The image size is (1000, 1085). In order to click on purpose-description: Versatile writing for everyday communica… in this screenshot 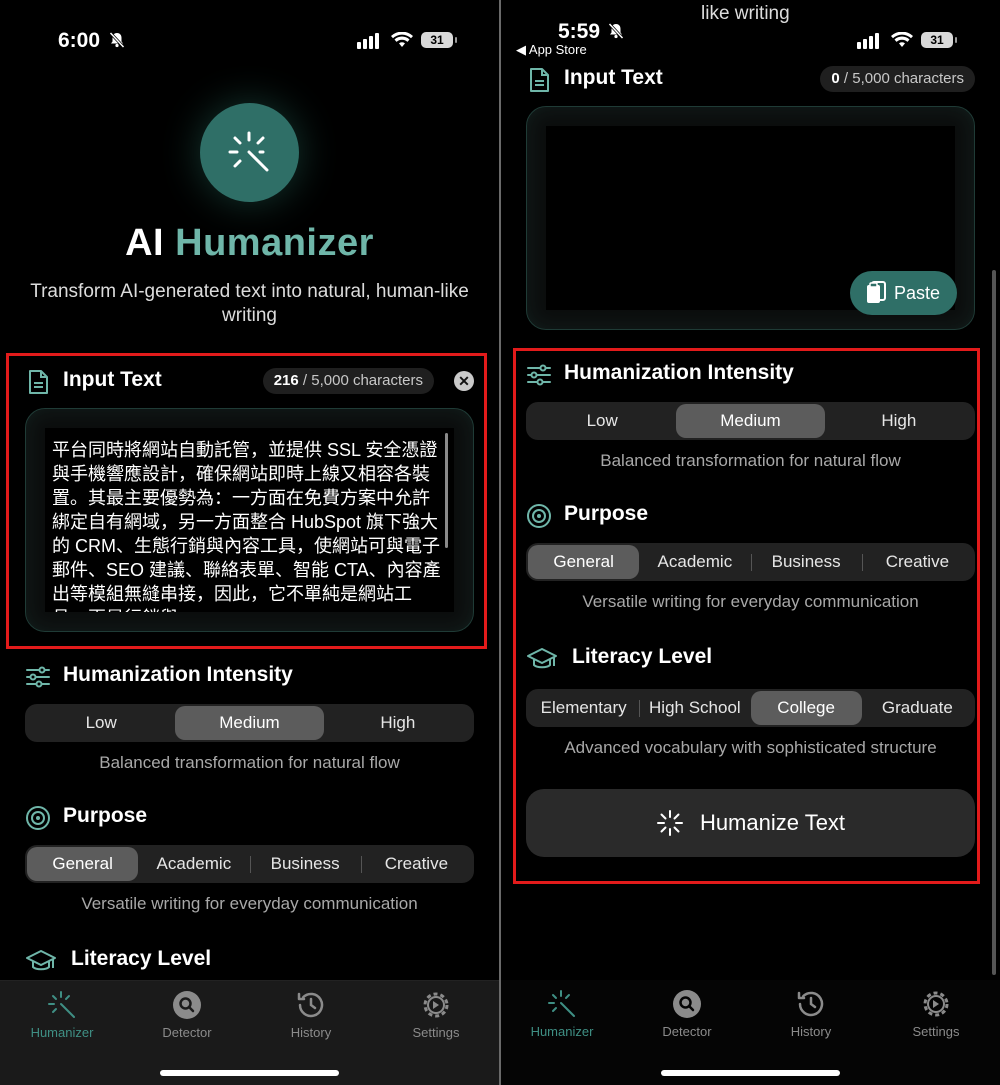, I will do `click(750, 601)`.